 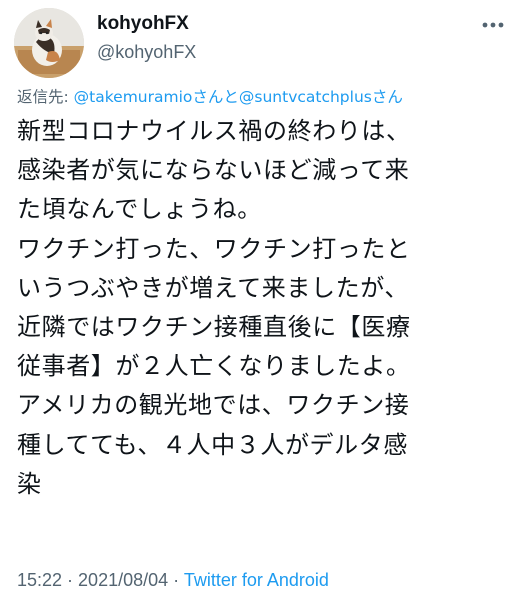 What do you see at coordinates (305, 97) in the screenshot?
I see `mention-link-suntvcatchplus: @suntvcatchplus` at bounding box center [305, 97].